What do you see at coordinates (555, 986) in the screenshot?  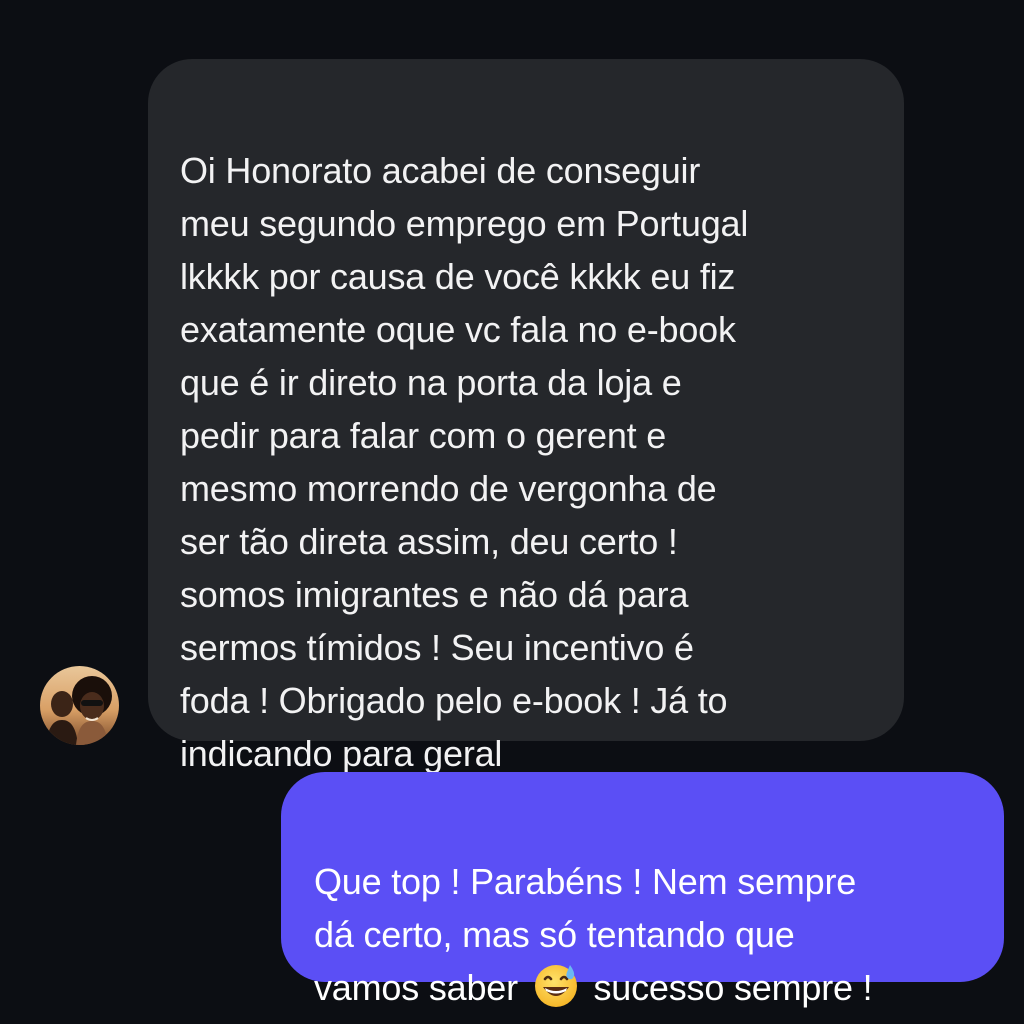 I see `grinning-face-with-sweat-icon` at bounding box center [555, 986].